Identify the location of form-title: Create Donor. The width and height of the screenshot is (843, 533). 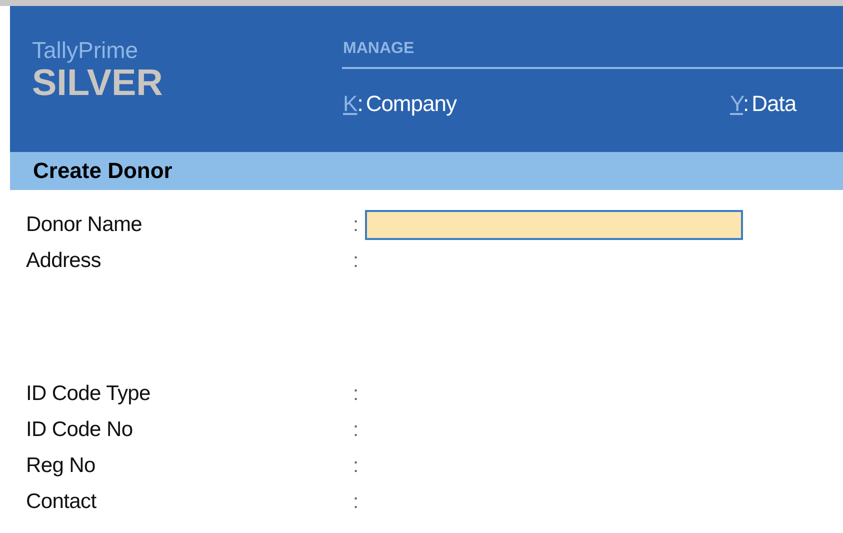
(102, 171).